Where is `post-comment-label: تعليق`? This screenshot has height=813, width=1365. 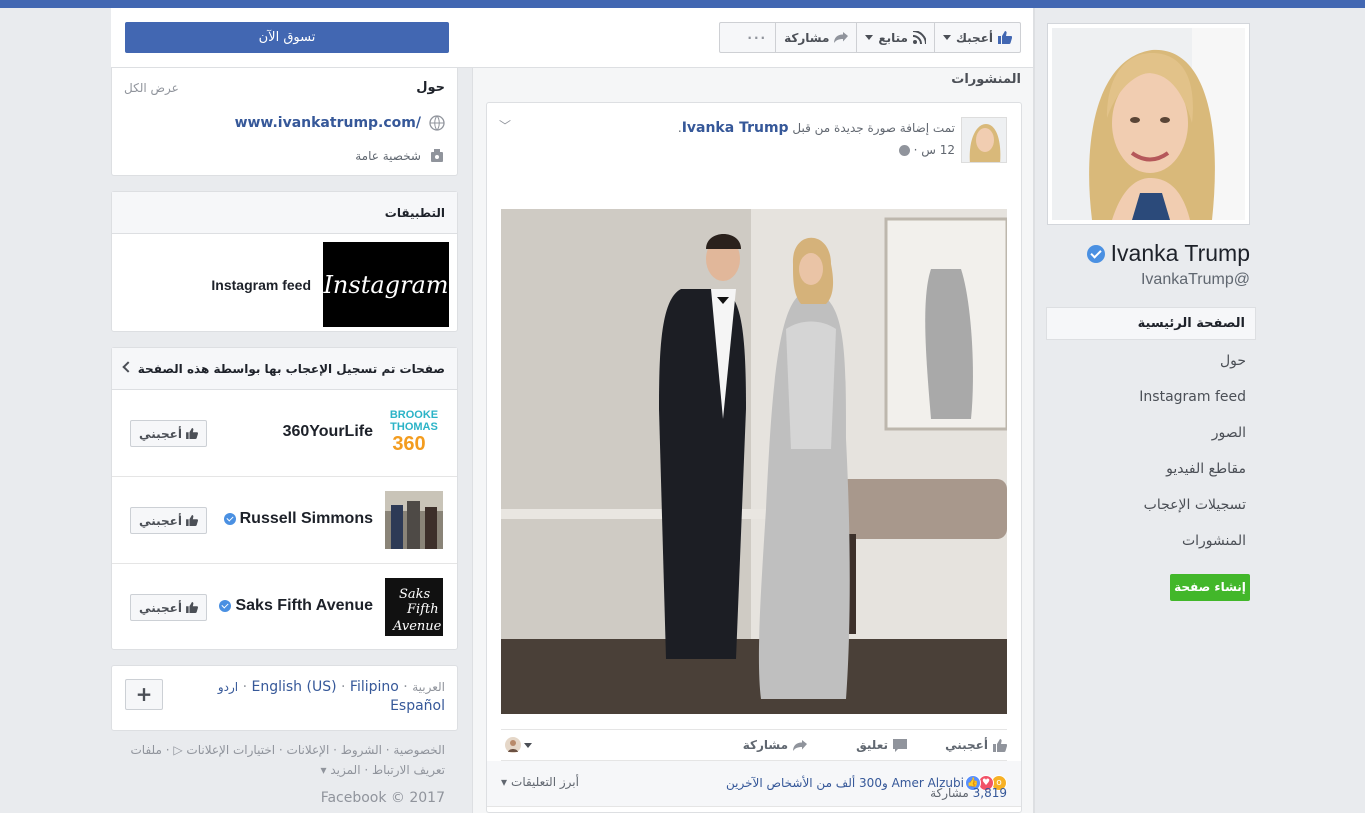
post-comment-label: تعليق is located at coordinates (872, 745).